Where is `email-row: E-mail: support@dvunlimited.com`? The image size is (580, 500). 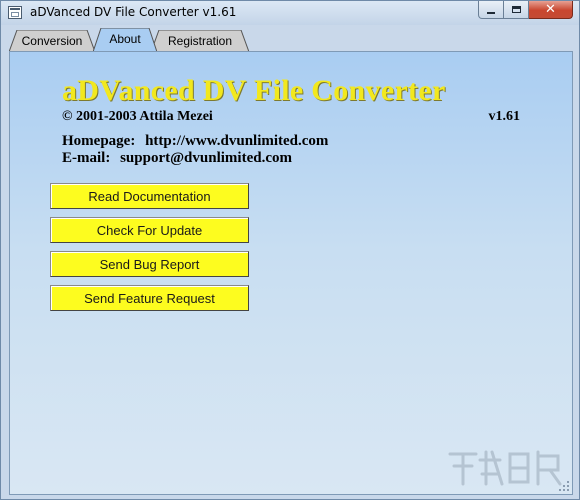 email-row: E-mail: support@dvunlimited.com is located at coordinates (177, 158).